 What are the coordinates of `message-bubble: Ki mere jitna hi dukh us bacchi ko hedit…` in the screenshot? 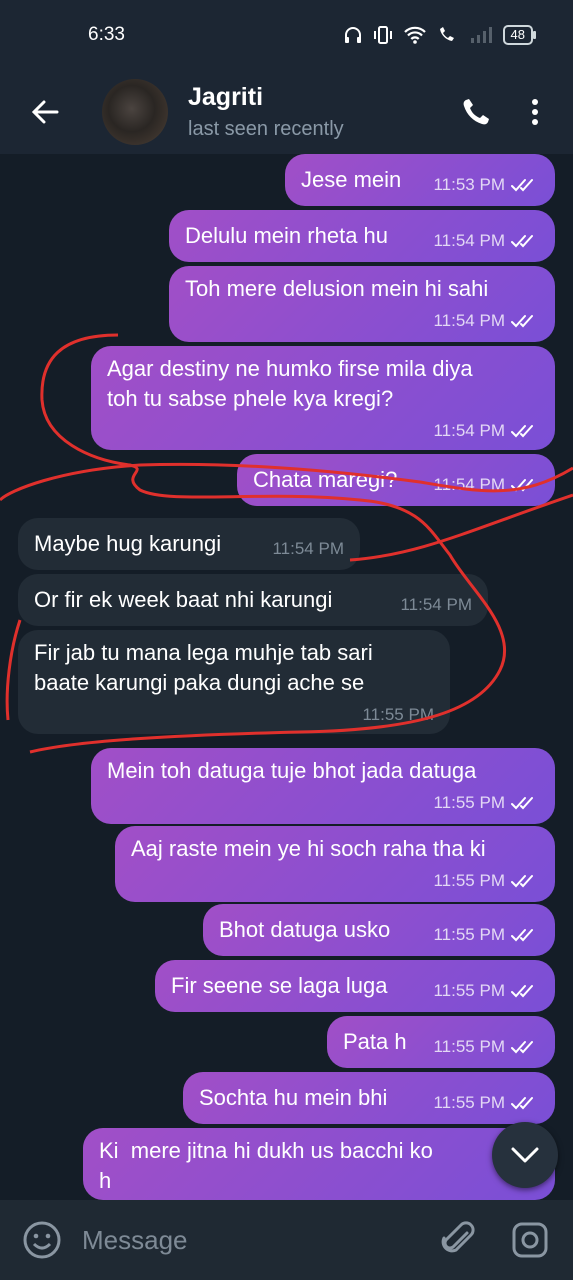 It's located at (319, 1164).